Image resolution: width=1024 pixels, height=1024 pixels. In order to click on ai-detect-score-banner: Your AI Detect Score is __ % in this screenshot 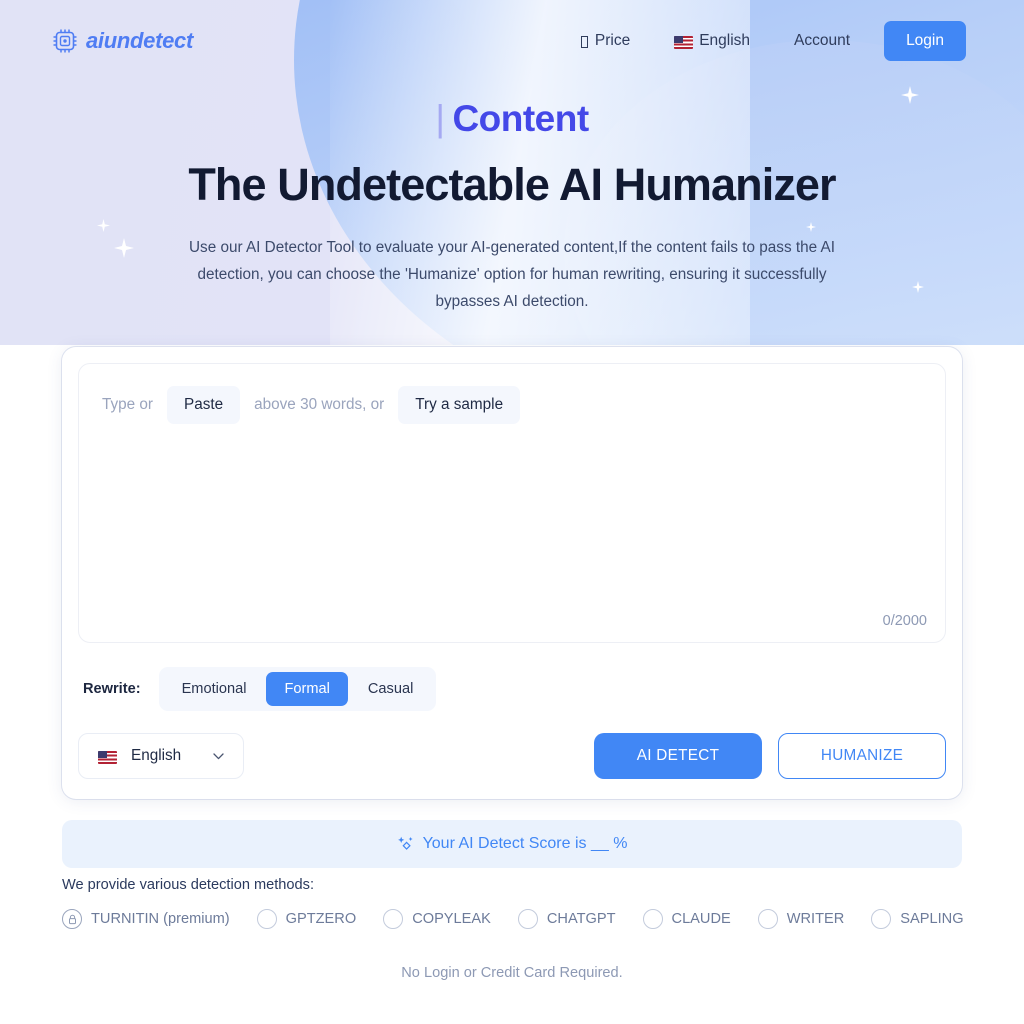, I will do `click(512, 844)`.